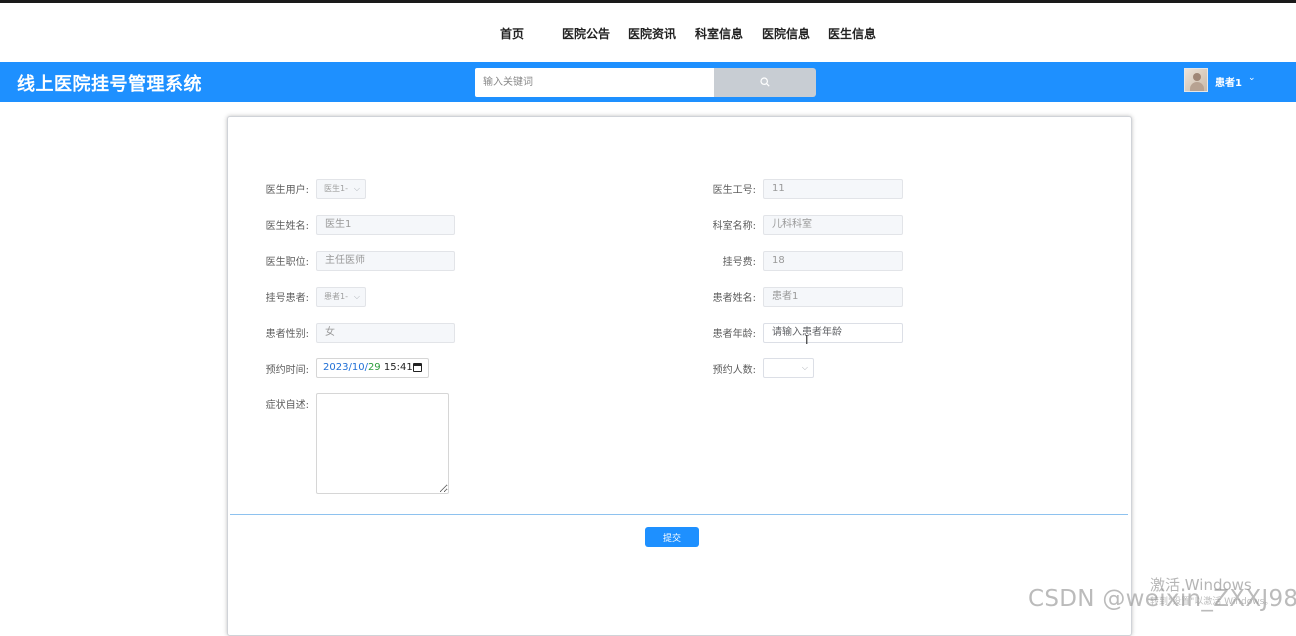  I want to click on patient-label: 挂号患者:, so click(287, 298).